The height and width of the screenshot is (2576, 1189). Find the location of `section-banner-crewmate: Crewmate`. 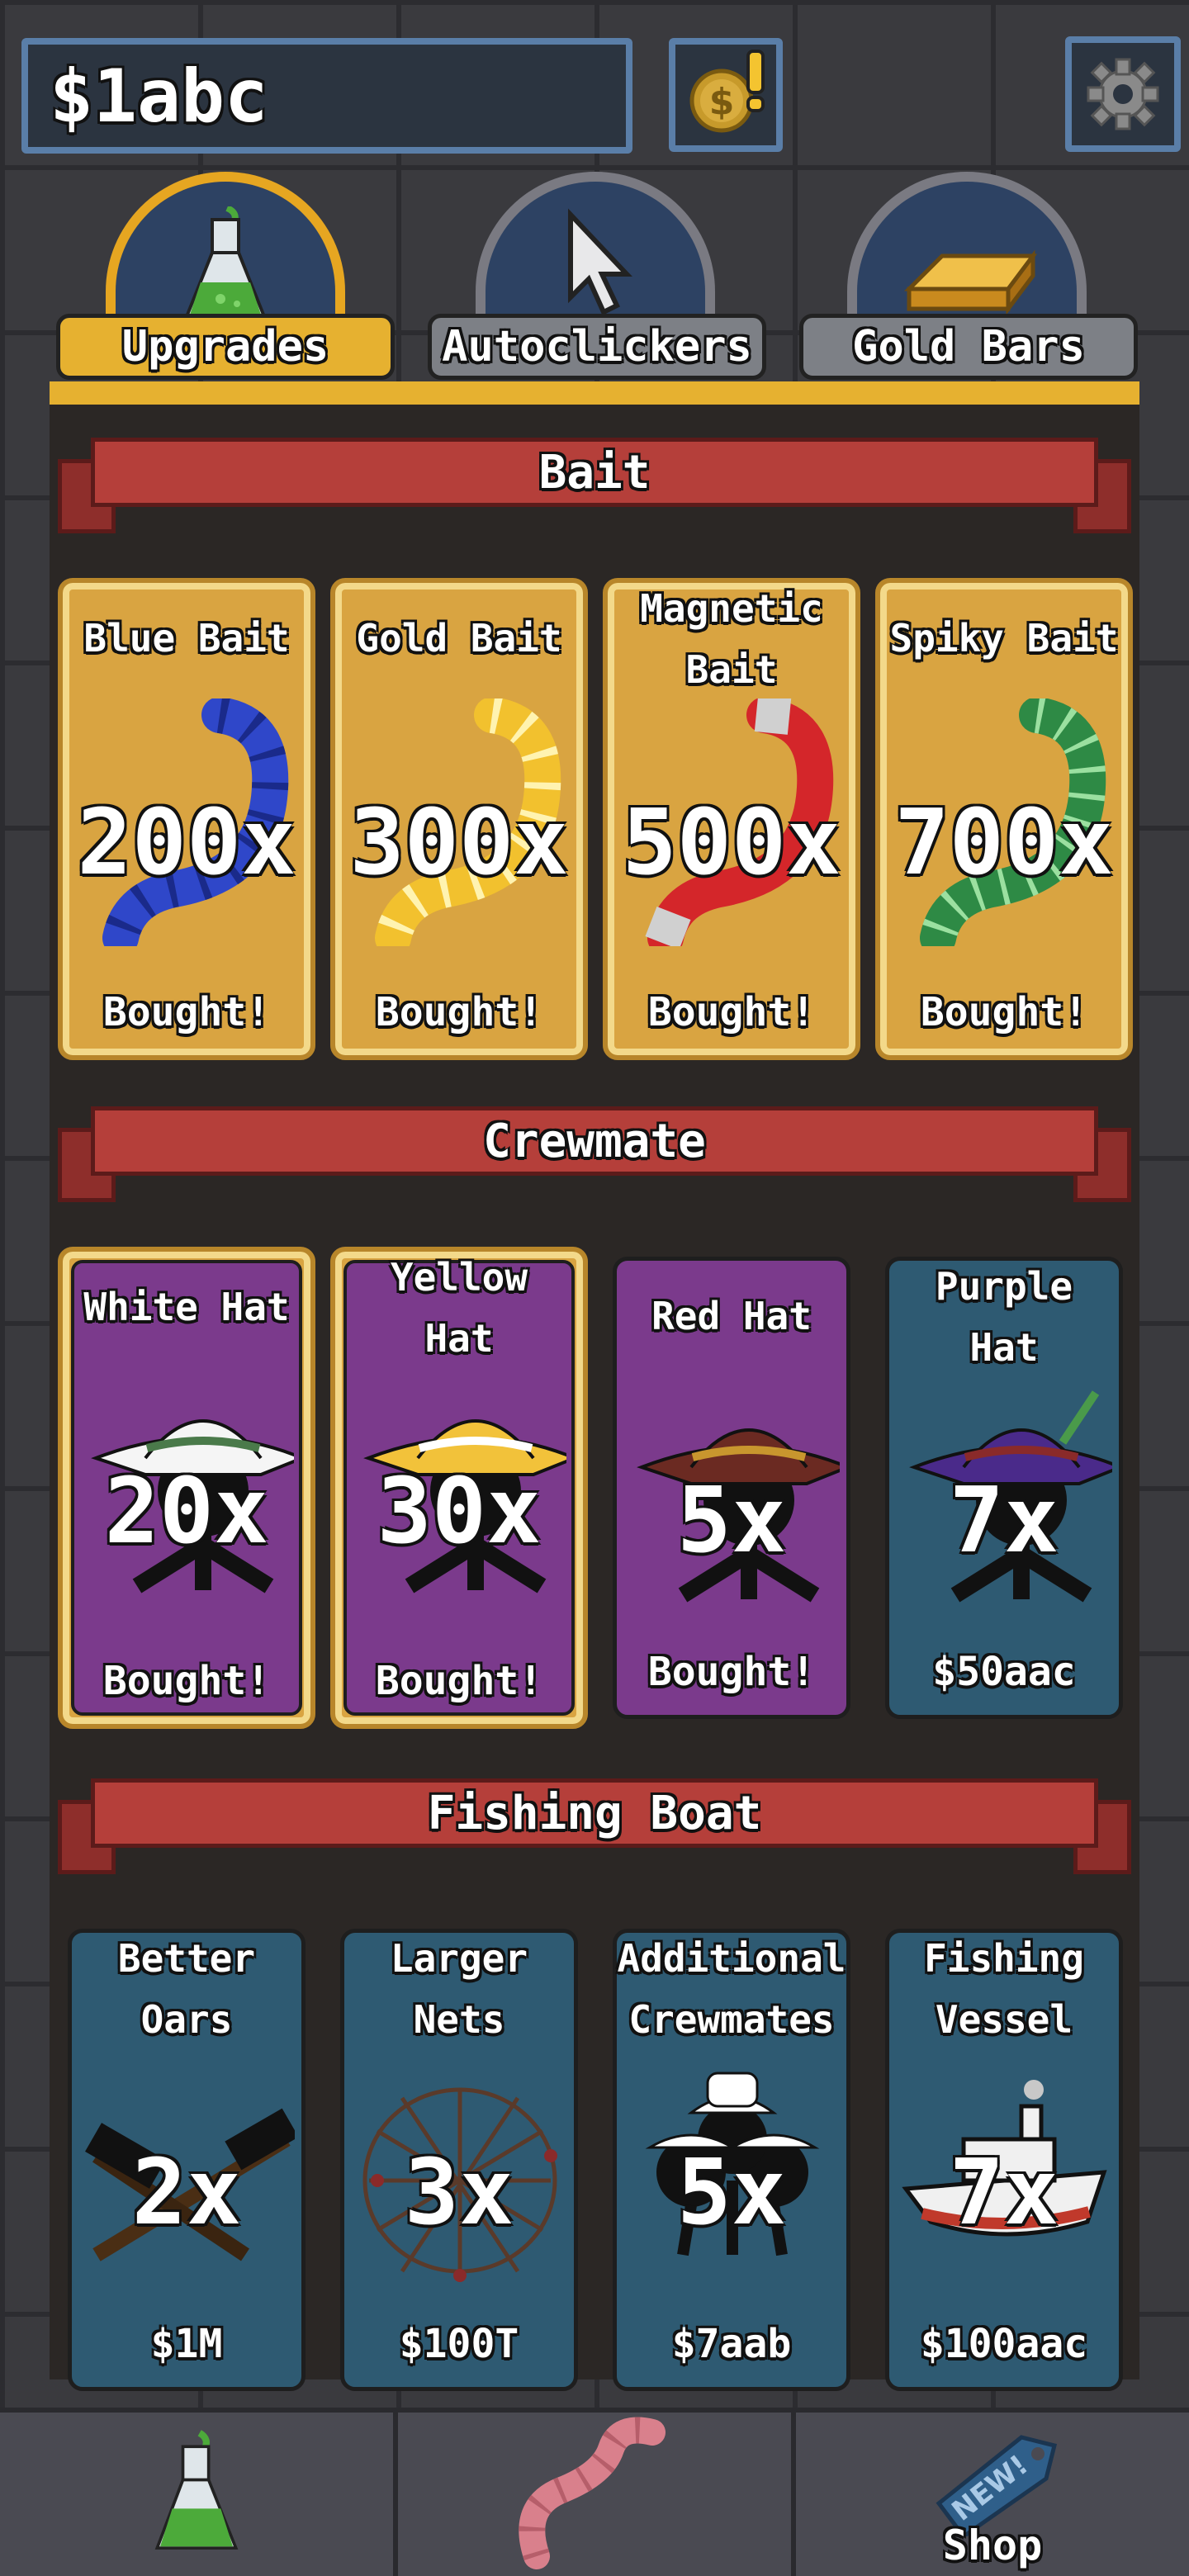

section-banner-crewmate: Crewmate is located at coordinates (594, 1155).